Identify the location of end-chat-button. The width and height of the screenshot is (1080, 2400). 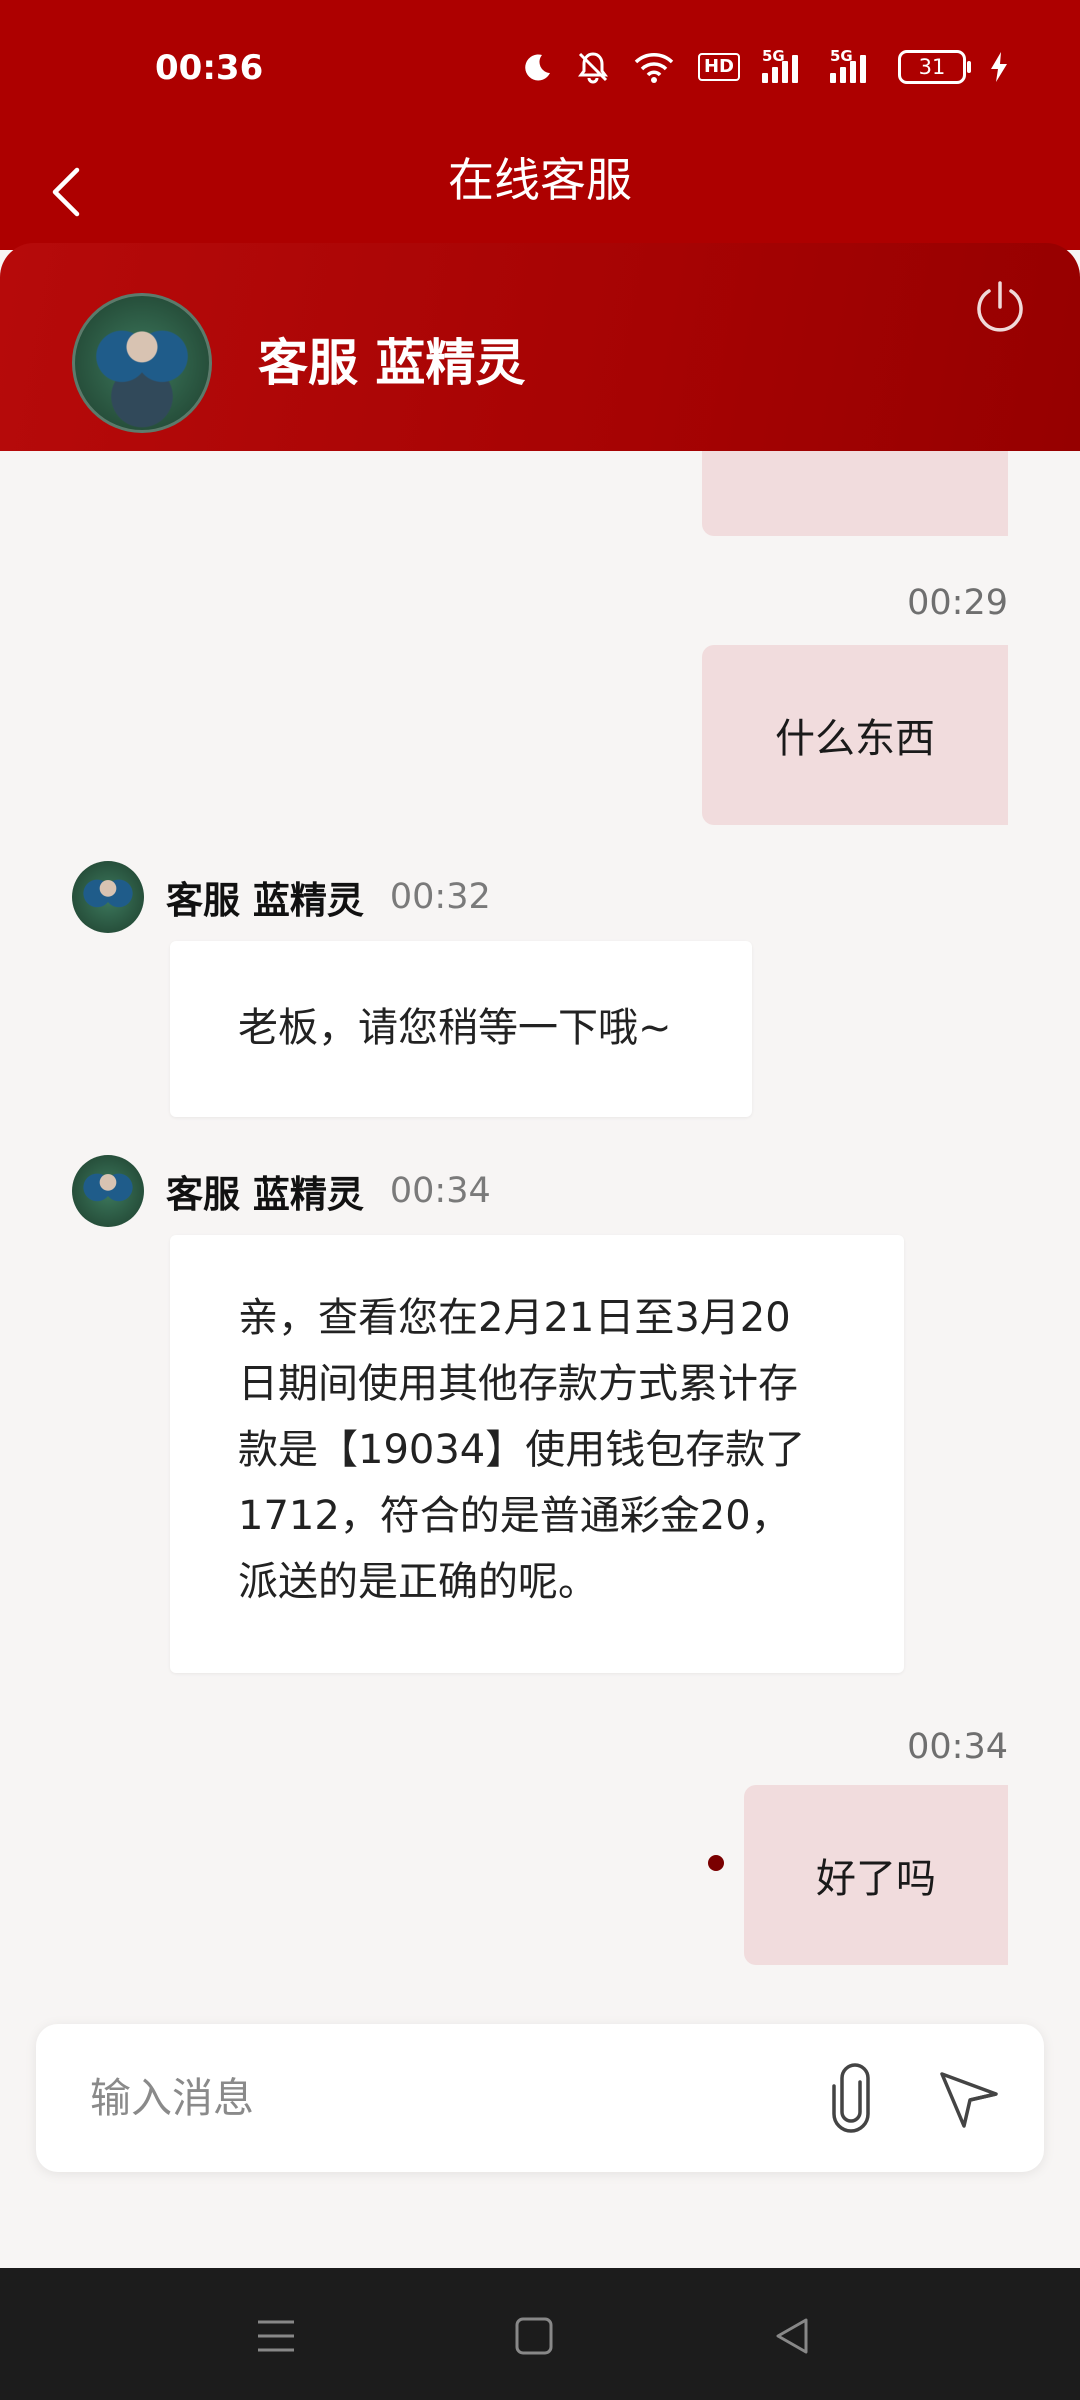
(1000, 307).